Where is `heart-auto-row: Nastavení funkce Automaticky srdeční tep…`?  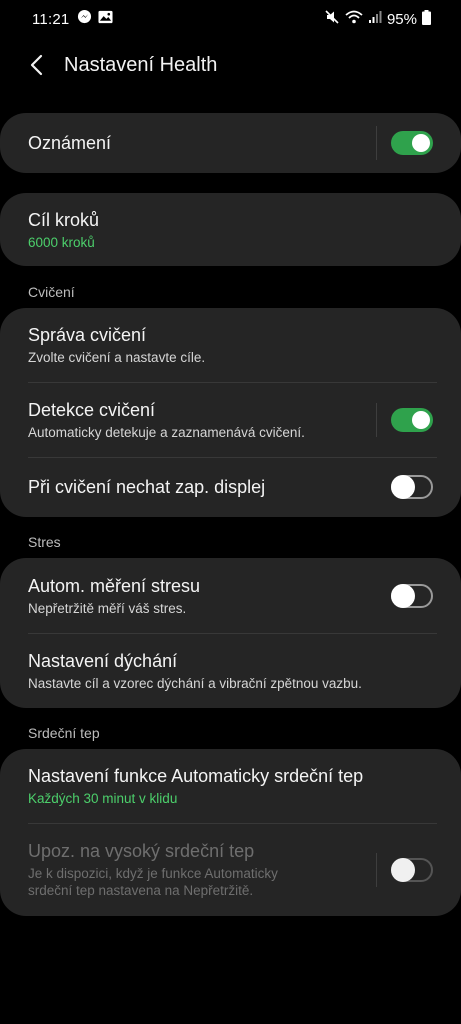 heart-auto-row: Nastavení funkce Automaticky srdeční tep… is located at coordinates (230, 786).